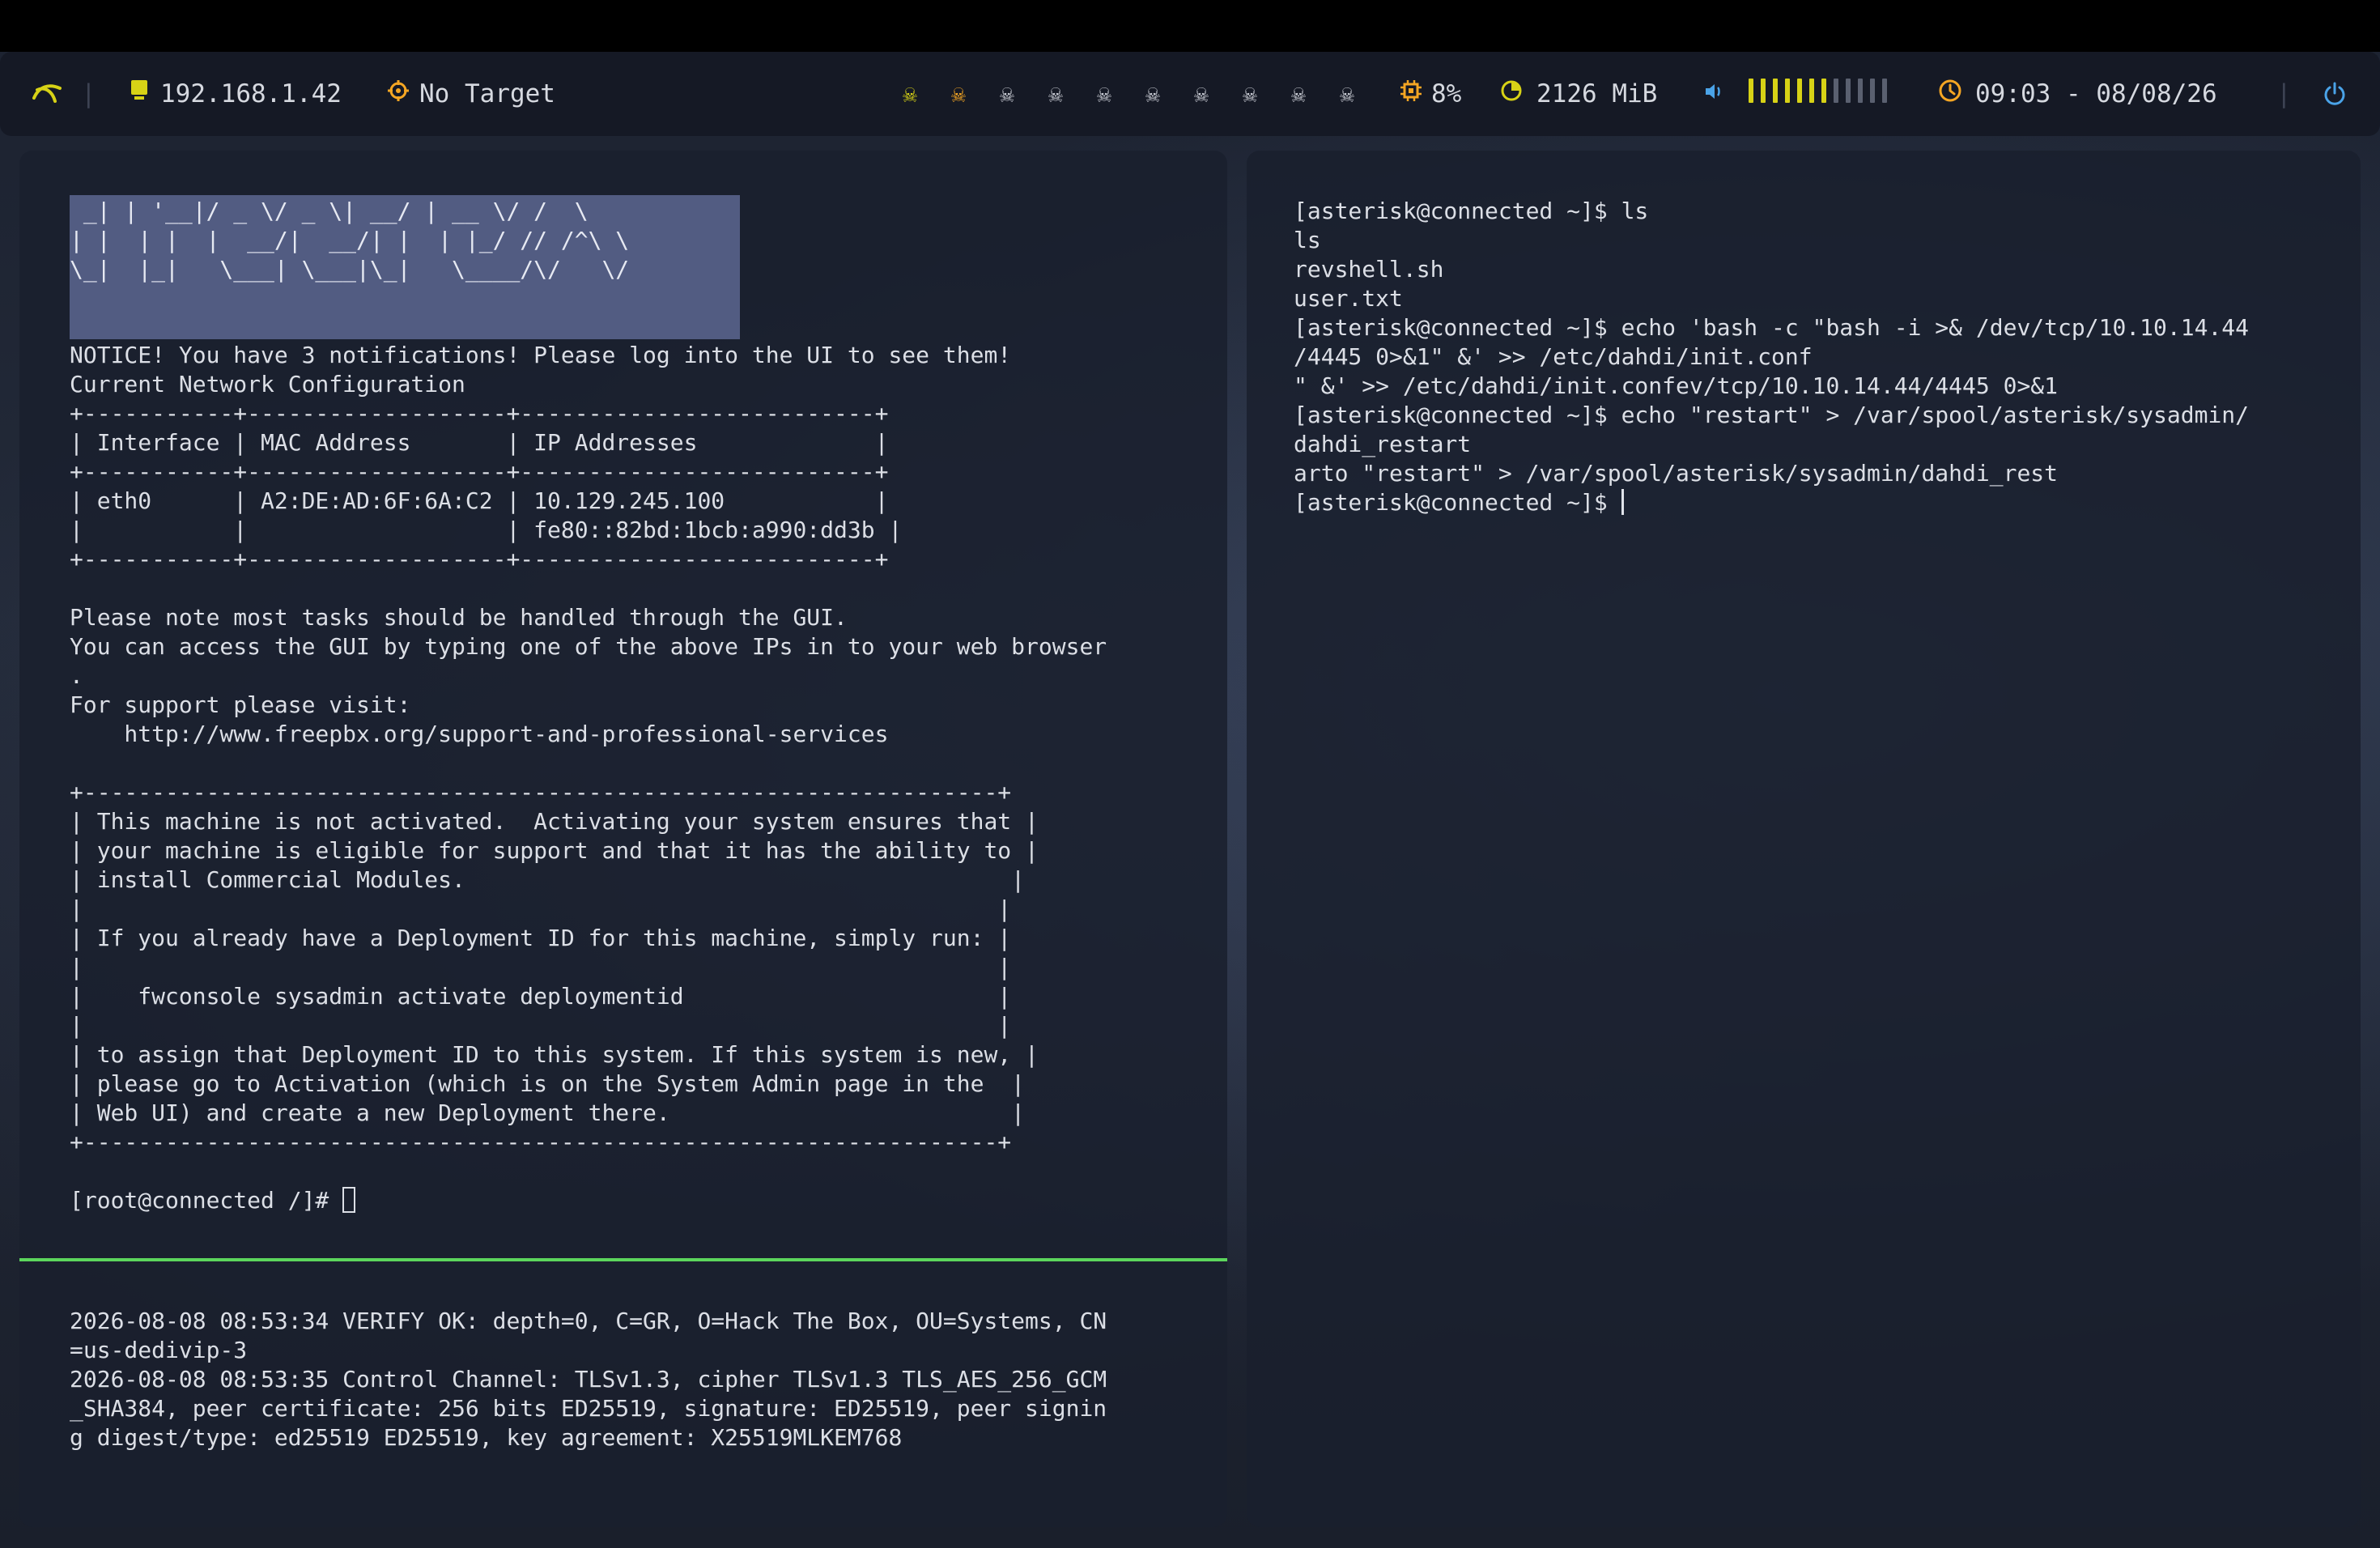  I want to click on clock-widget: 09:03 - 08/08/26, so click(2077, 94).